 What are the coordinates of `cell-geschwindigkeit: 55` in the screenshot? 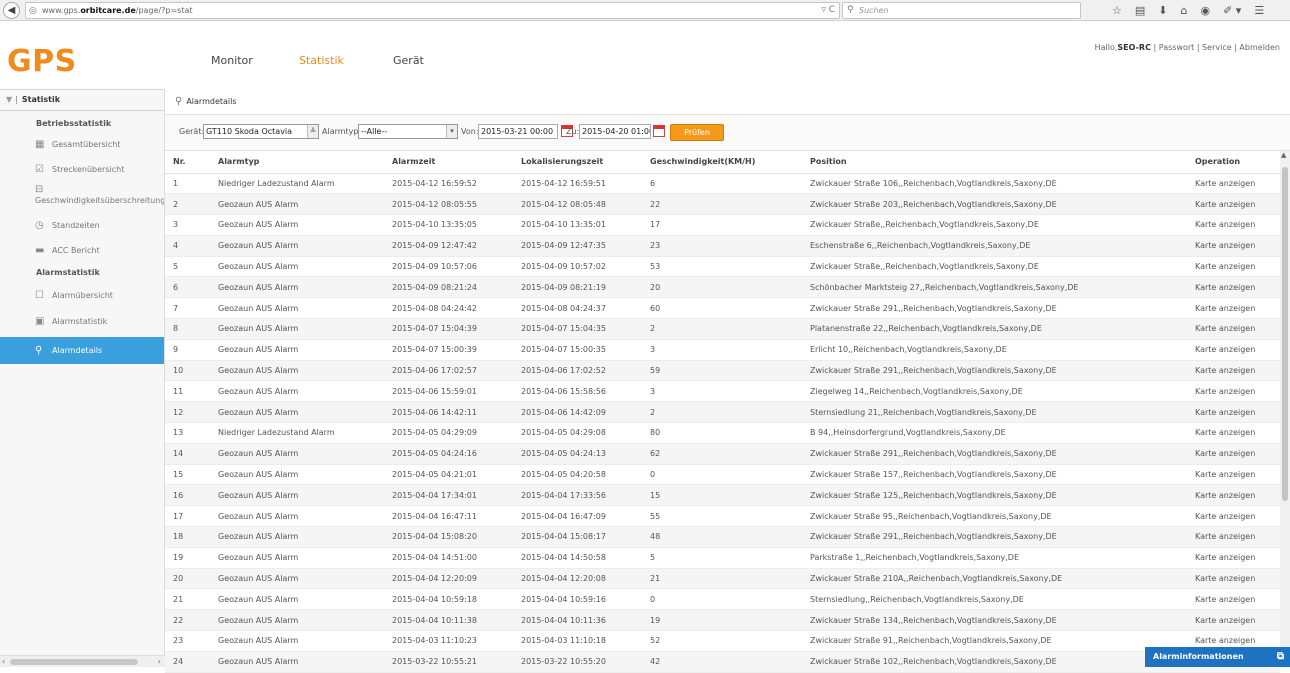 It's located at (722, 516).